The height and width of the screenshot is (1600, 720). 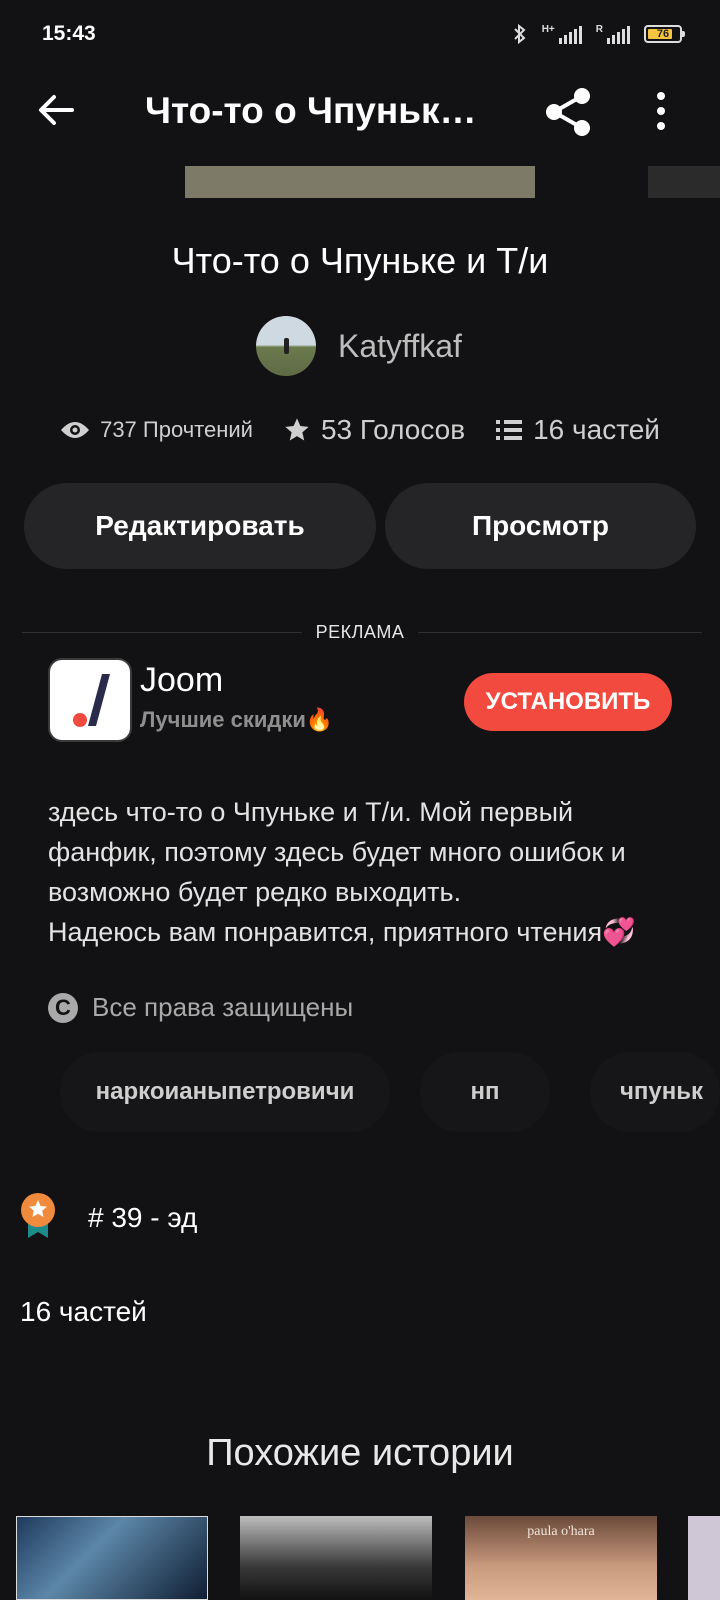 What do you see at coordinates (664, 34) in the screenshot?
I see `battery-icon: 76` at bounding box center [664, 34].